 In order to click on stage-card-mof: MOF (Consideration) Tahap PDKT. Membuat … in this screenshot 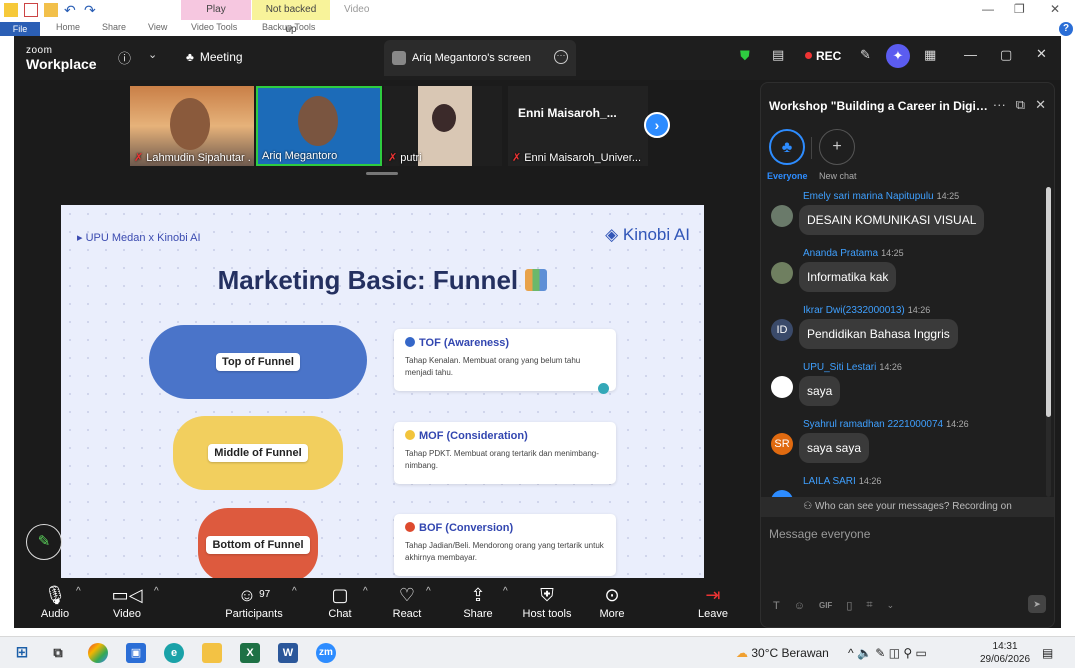, I will do `click(505, 453)`.